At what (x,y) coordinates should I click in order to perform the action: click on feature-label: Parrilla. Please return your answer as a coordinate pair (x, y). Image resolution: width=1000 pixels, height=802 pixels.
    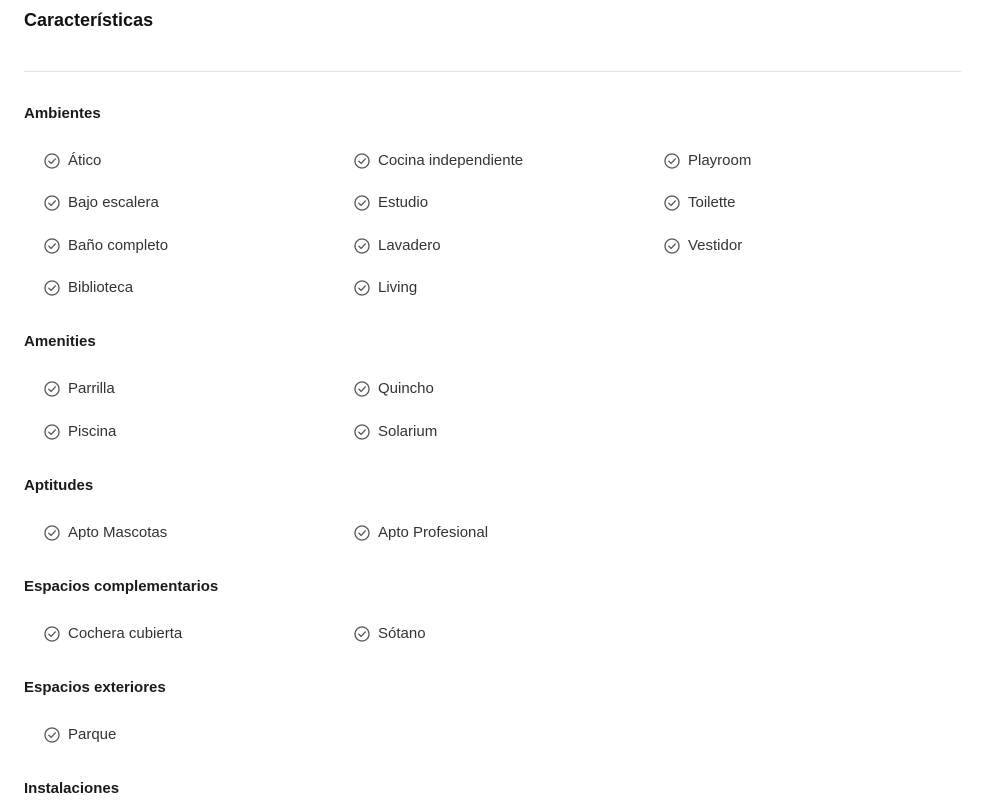
    Looking at the image, I should click on (91, 388).